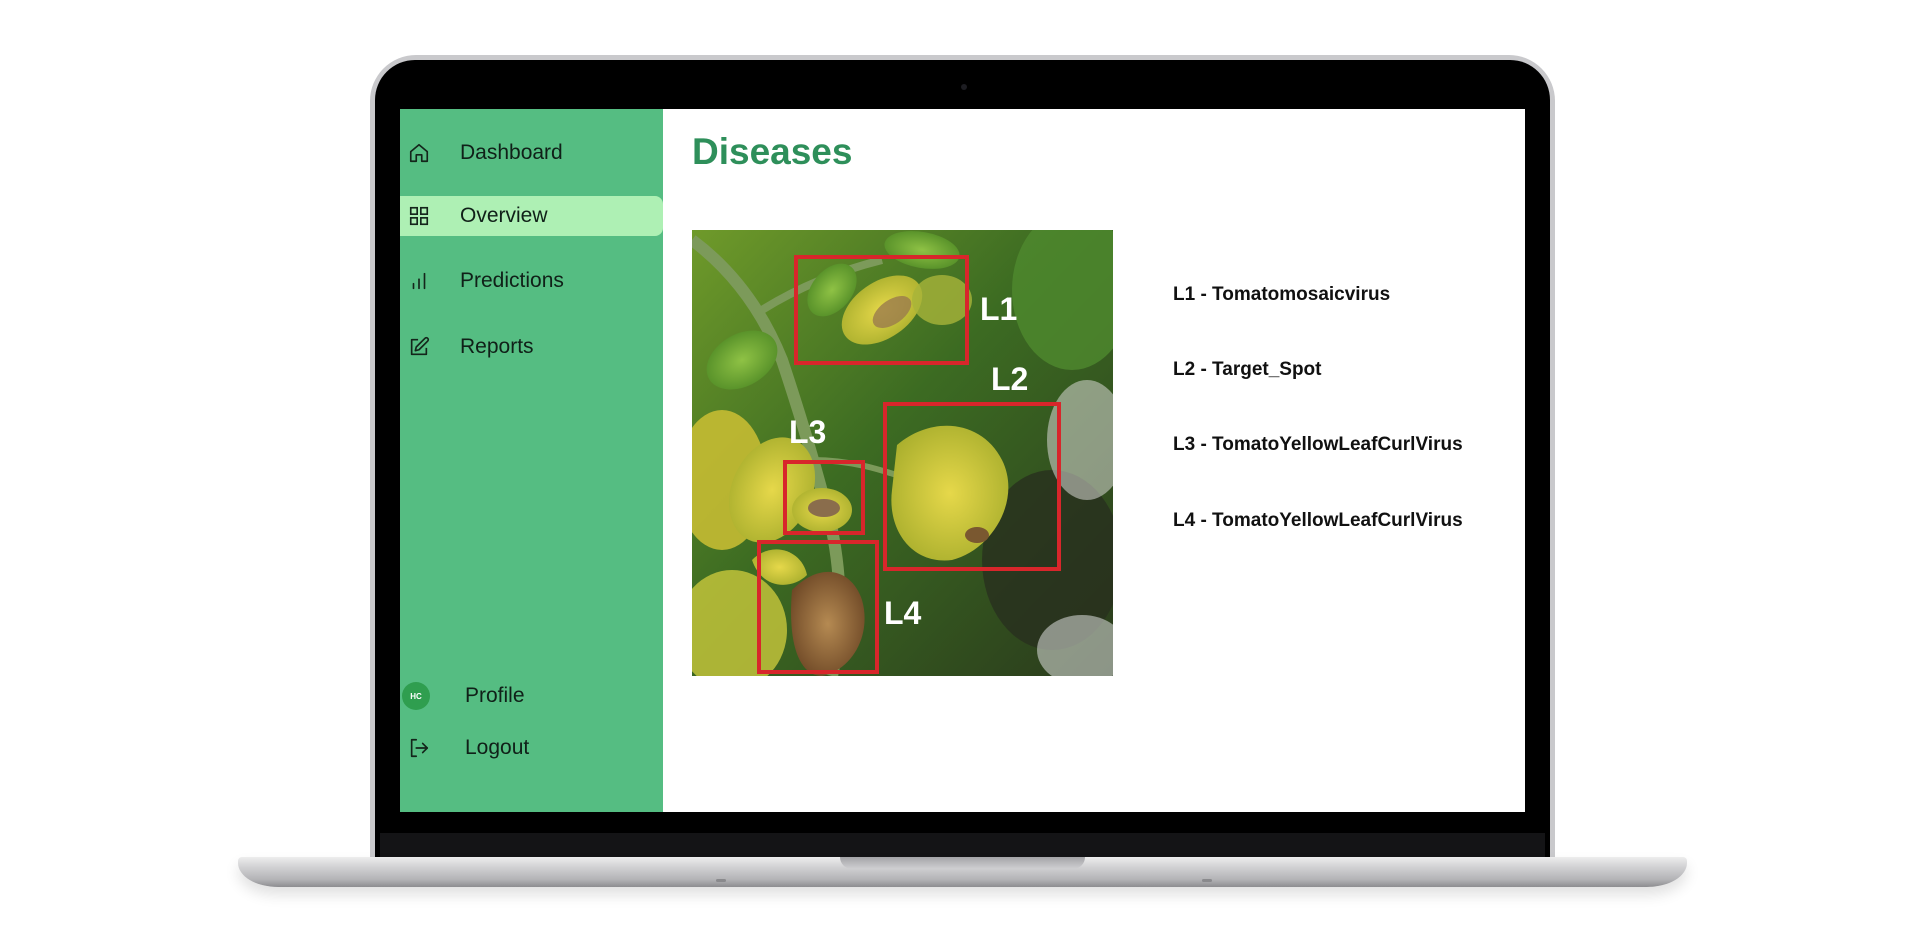  What do you see at coordinates (902, 453) in the screenshot?
I see `leaf-disease-image: L1 L2 L3 L4` at bounding box center [902, 453].